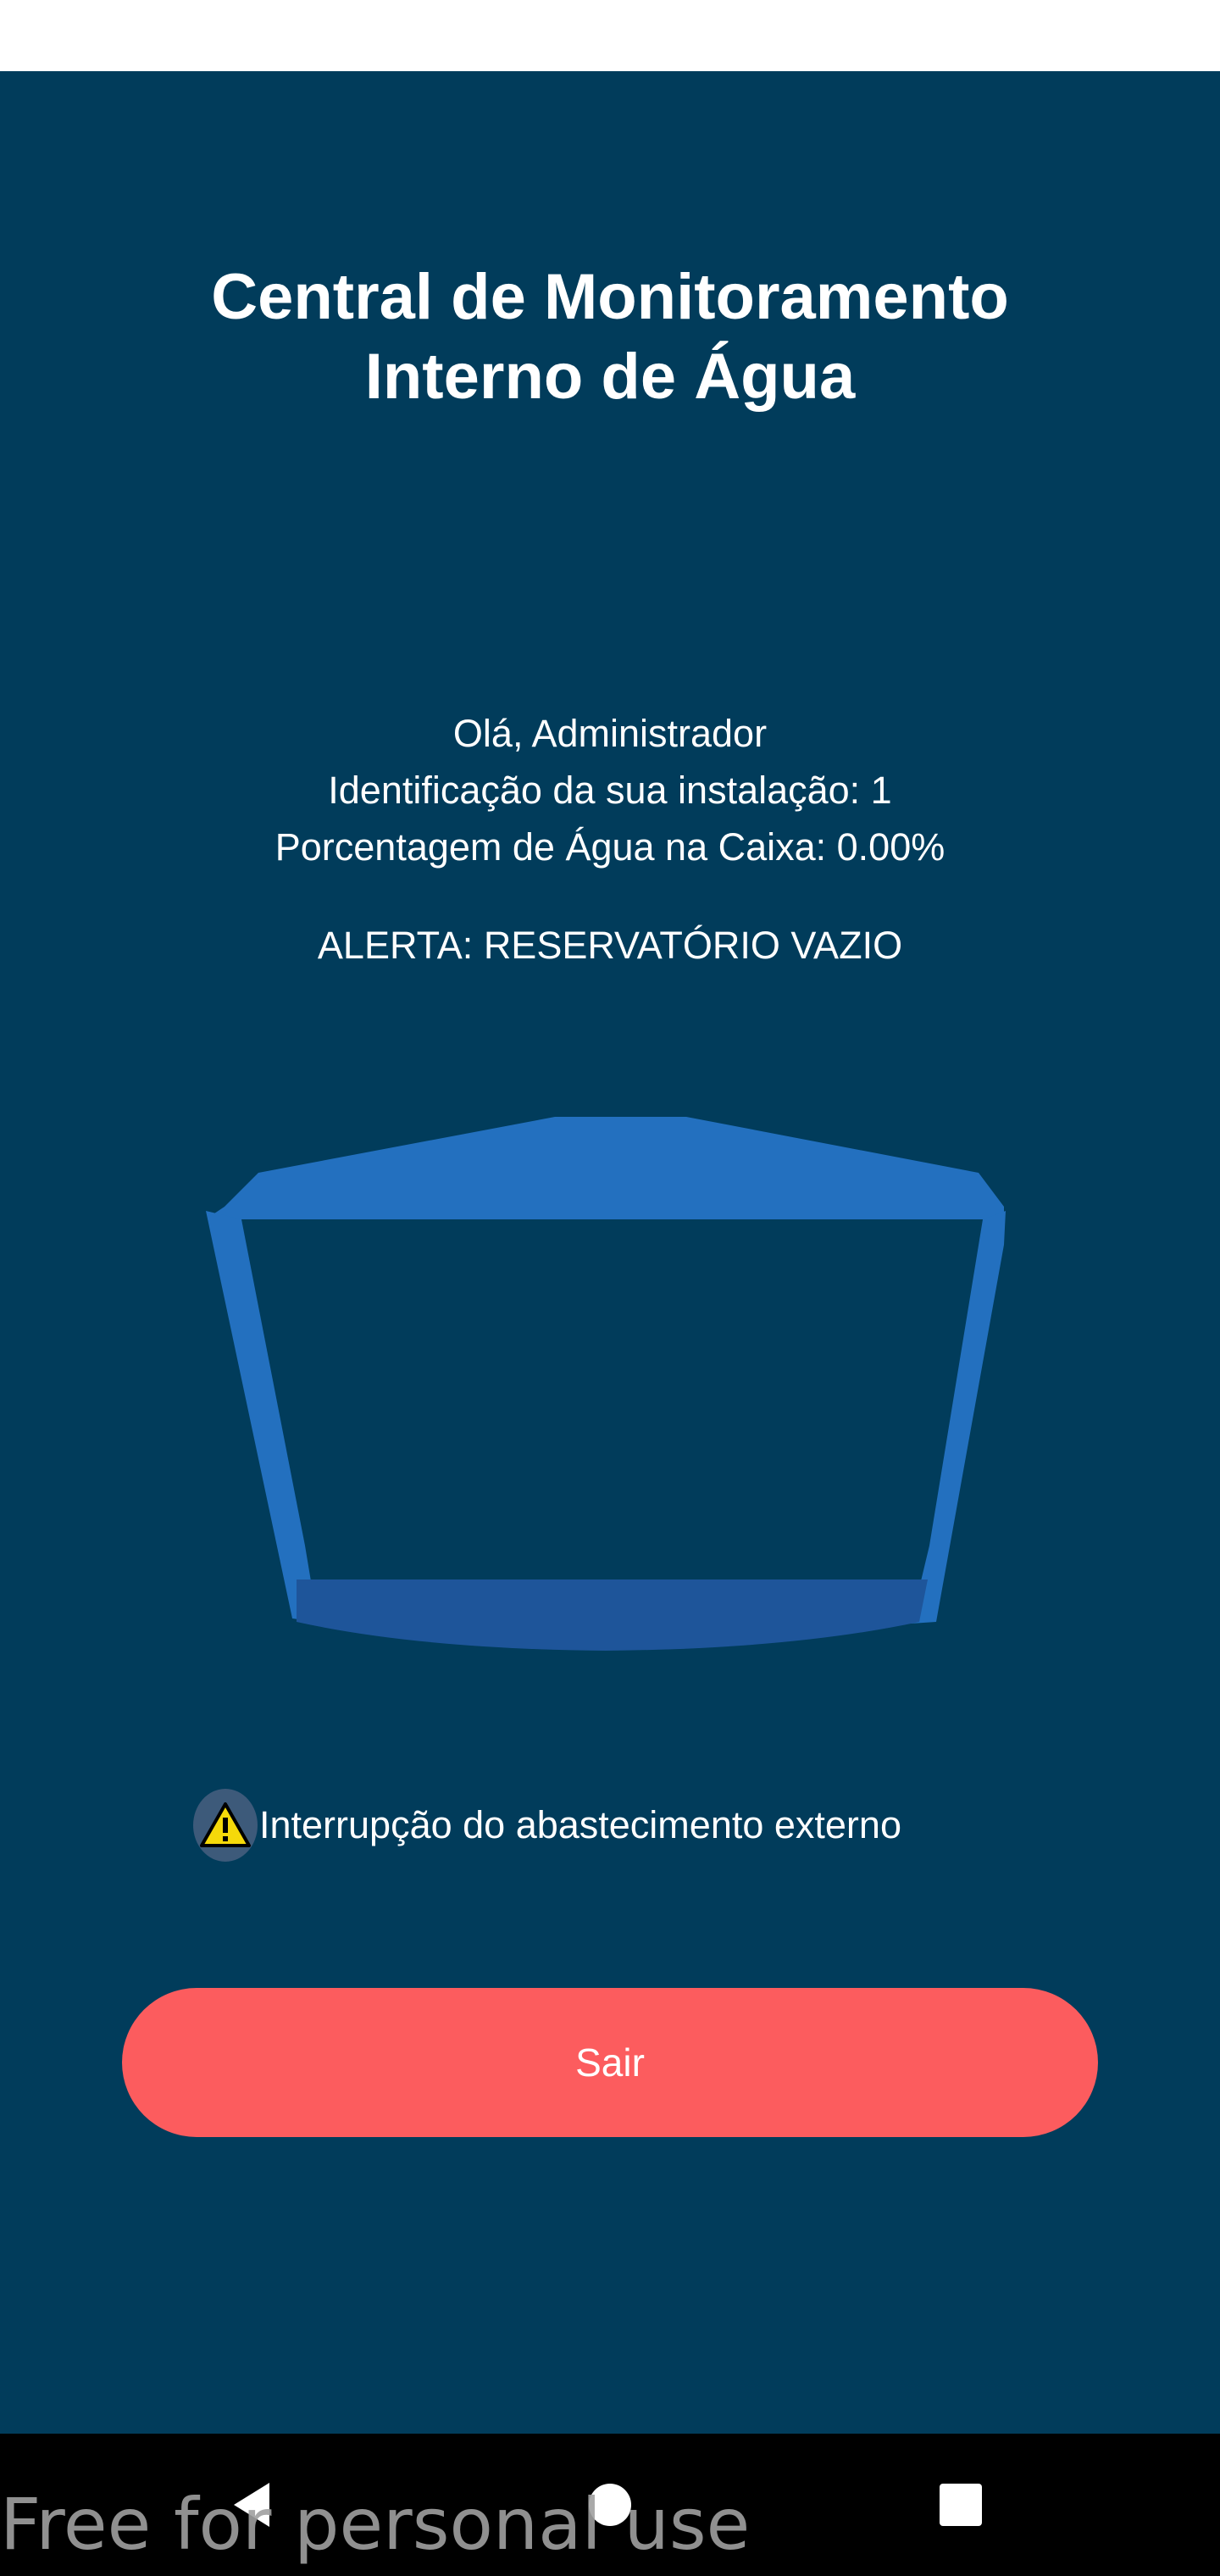  I want to click on tank-lid, so click(608, 1168).